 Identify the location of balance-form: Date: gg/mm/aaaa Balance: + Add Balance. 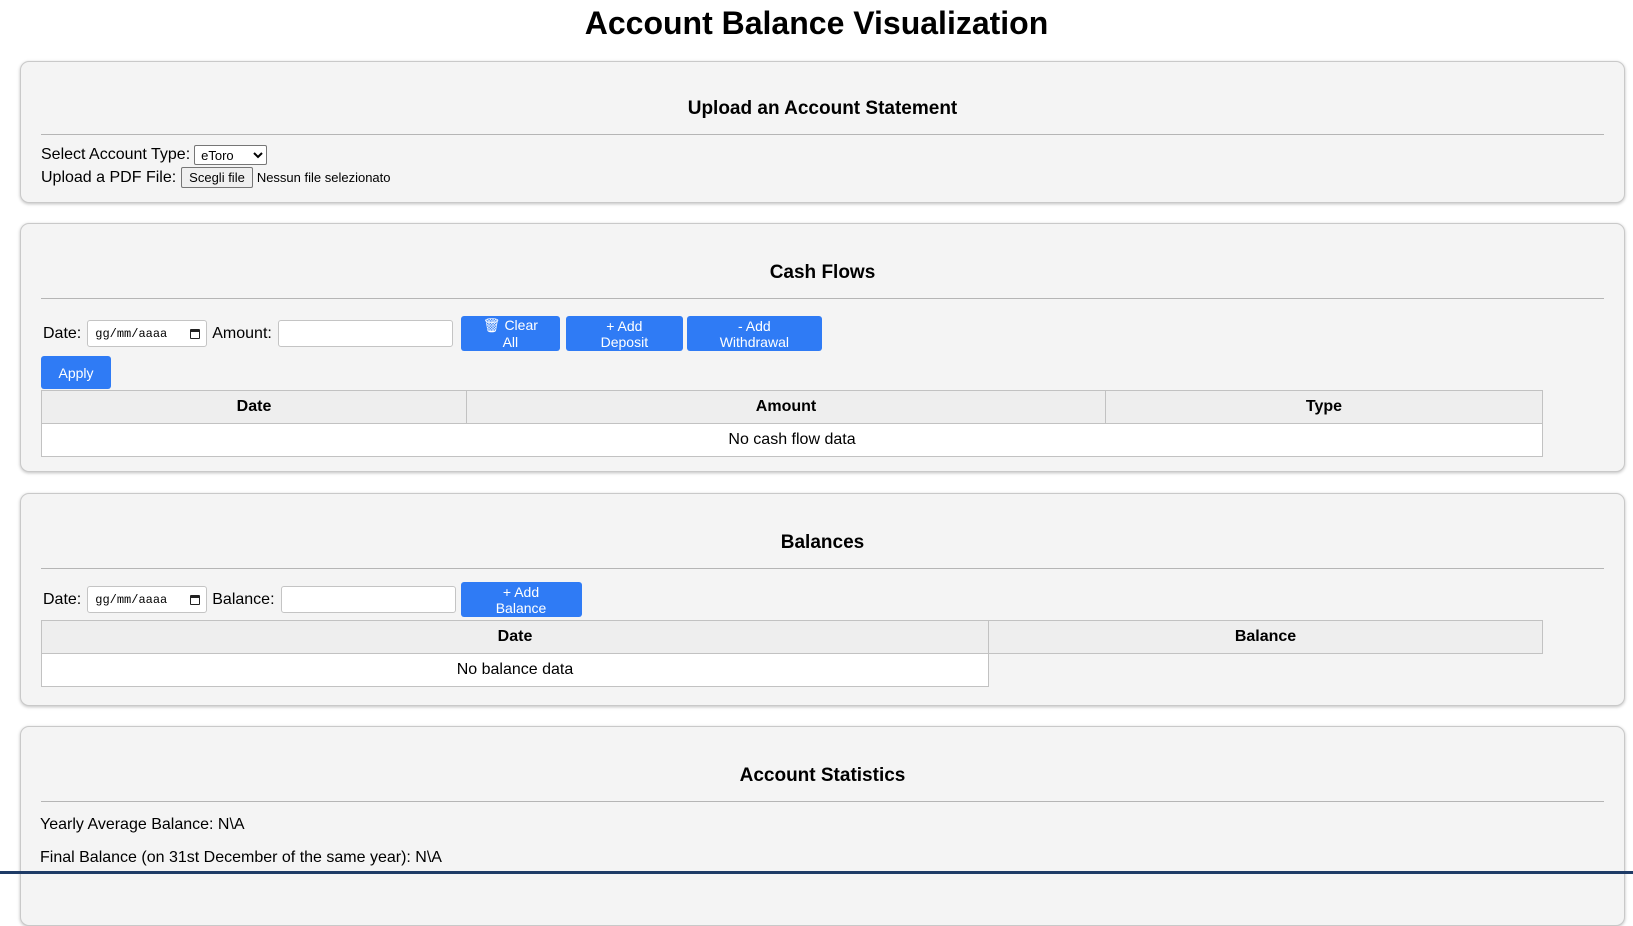
(822, 599).